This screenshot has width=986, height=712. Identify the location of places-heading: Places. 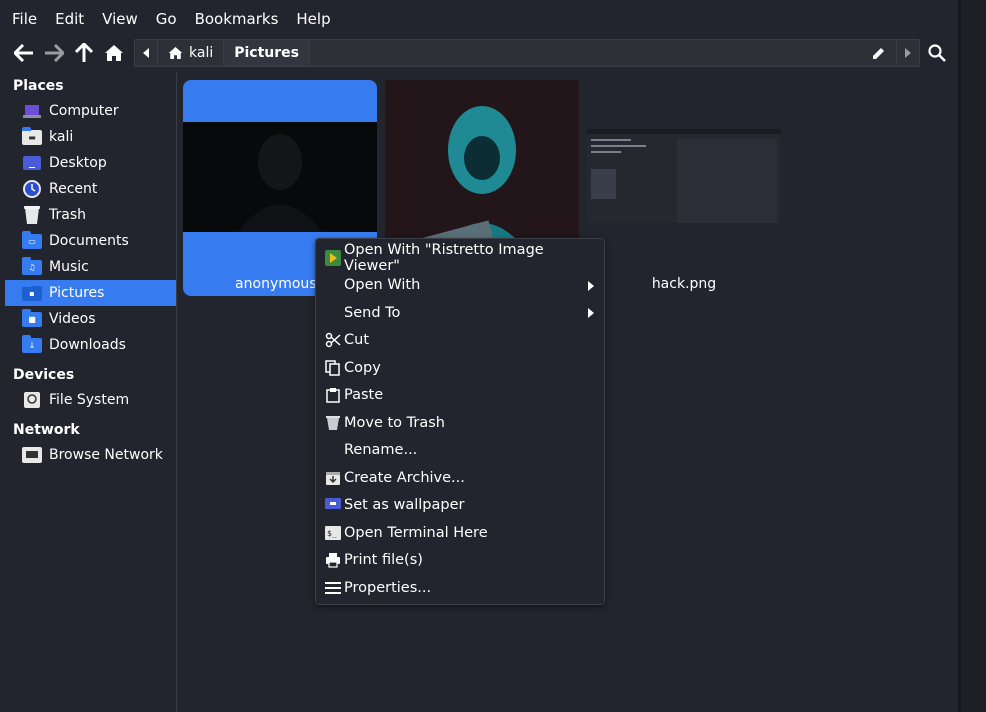
(38, 86).